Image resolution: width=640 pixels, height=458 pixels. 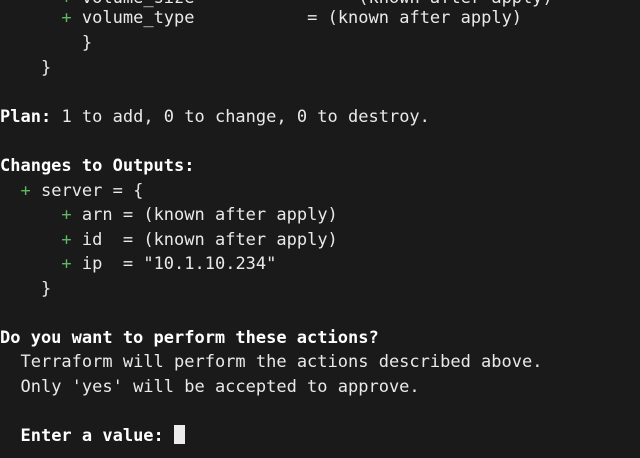 I want to click on input-prompt-line: Enter a value:, so click(x=93, y=436).